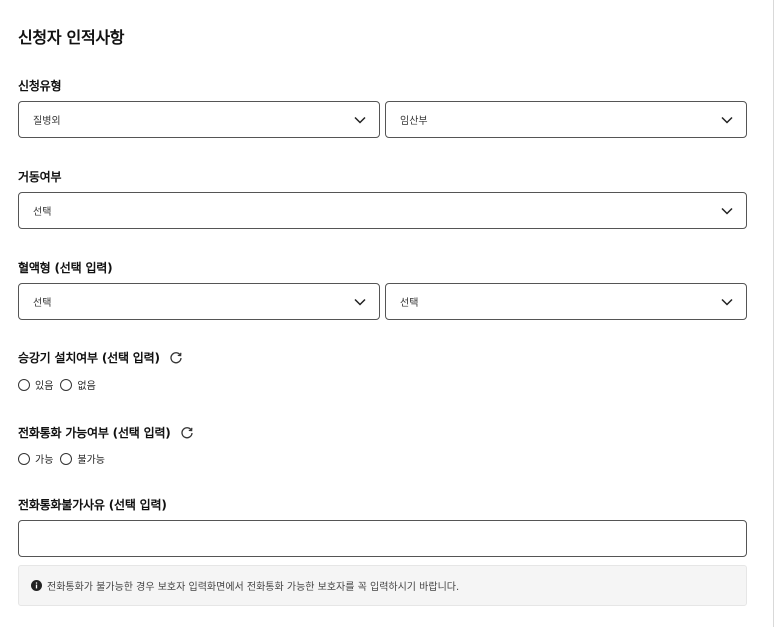 This screenshot has width=779, height=627. I want to click on mobility-label: 거동여부, so click(40, 176).